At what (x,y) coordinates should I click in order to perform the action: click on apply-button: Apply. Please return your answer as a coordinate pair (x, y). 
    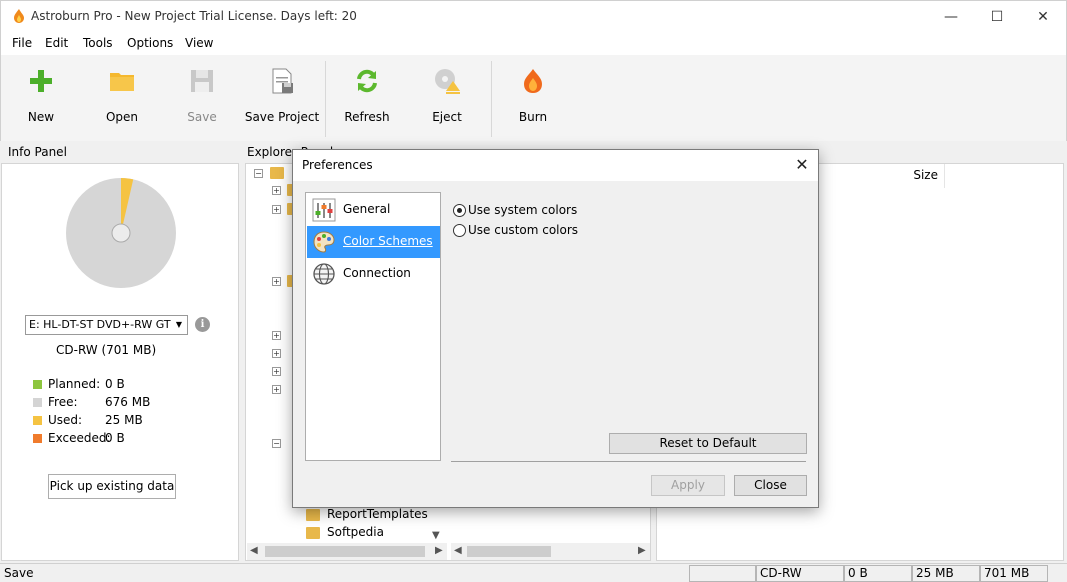
    Looking at the image, I should click on (688, 485).